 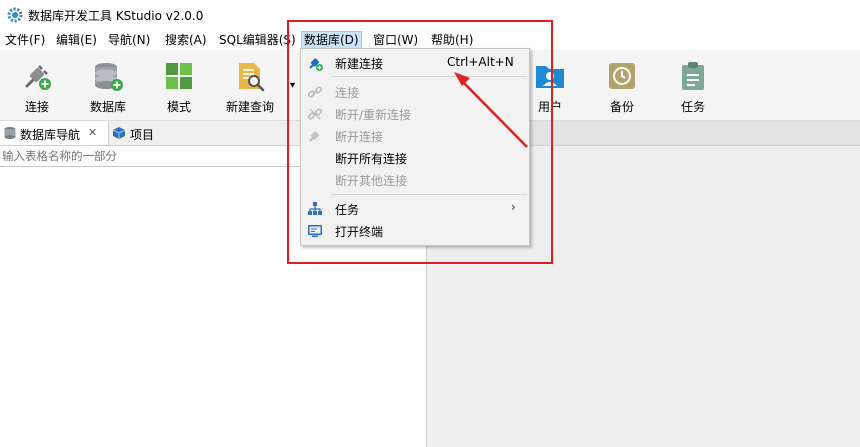 What do you see at coordinates (76, 40) in the screenshot?
I see `menu-edit: 编辑(E)` at bounding box center [76, 40].